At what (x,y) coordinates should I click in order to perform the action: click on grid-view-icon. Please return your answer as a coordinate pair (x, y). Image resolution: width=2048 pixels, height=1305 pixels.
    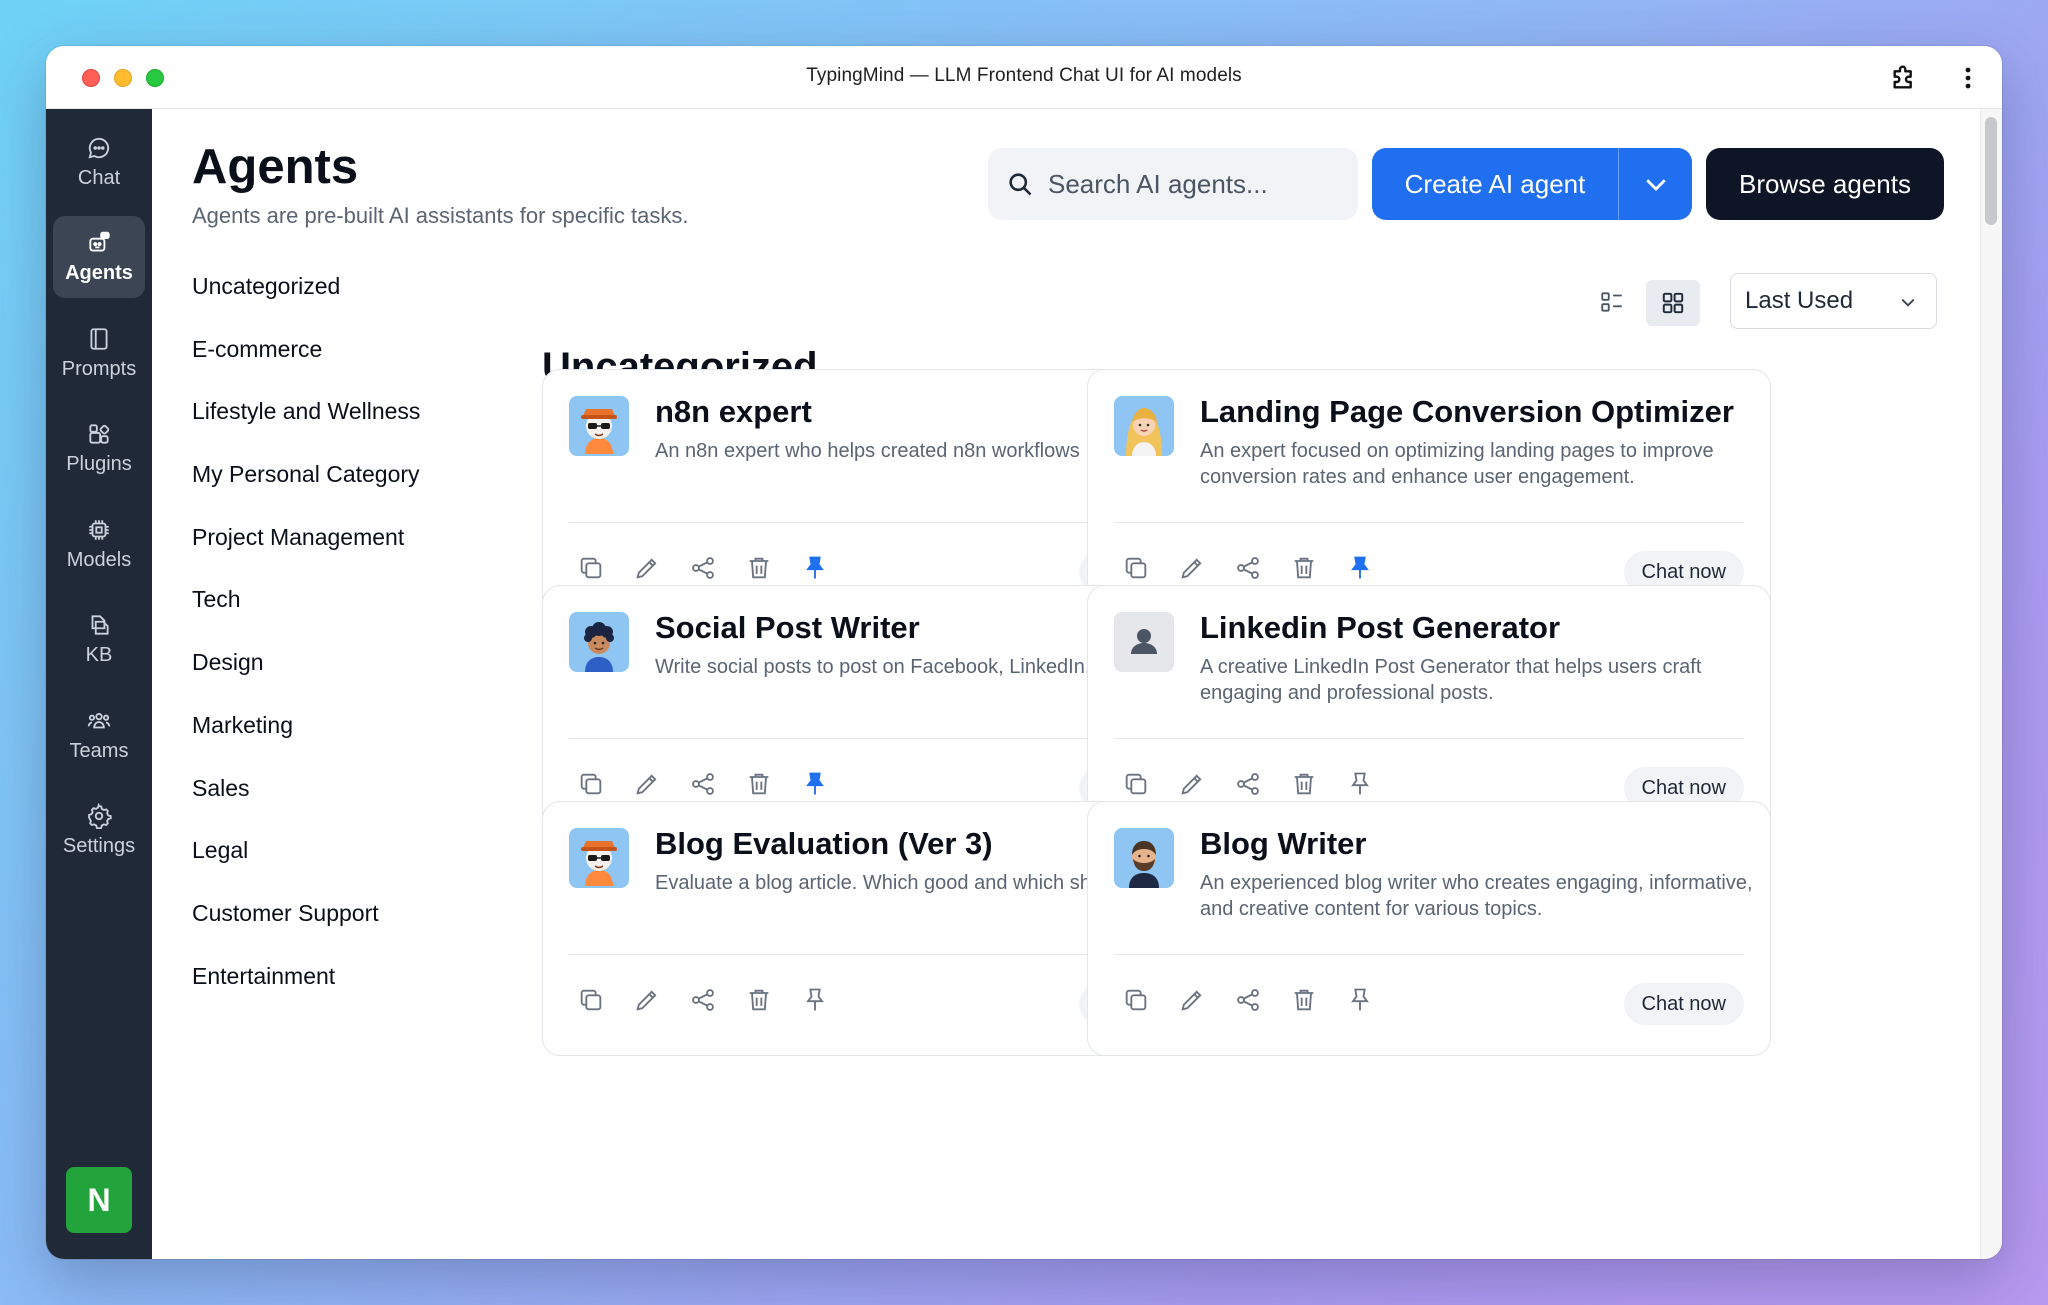
    Looking at the image, I should click on (1673, 303).